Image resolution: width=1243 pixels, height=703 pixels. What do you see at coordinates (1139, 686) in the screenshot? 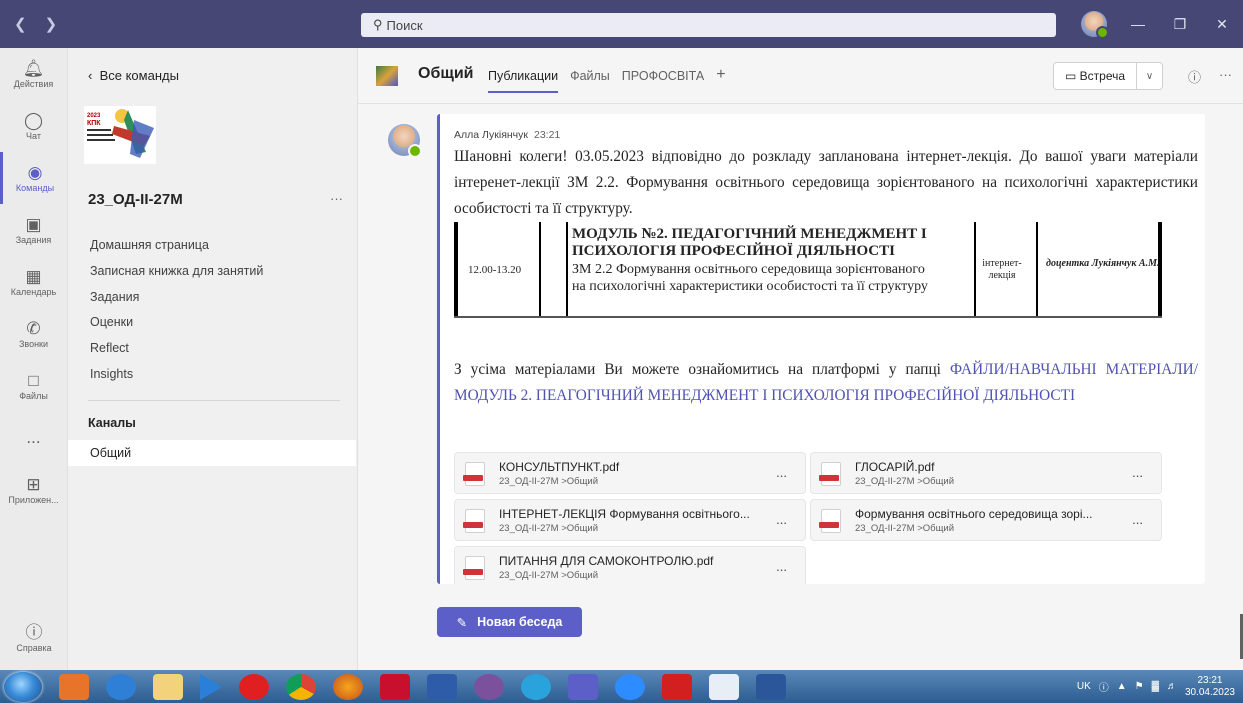
I see `flag-icon: ⚑` at bounding box center [1139, 686].